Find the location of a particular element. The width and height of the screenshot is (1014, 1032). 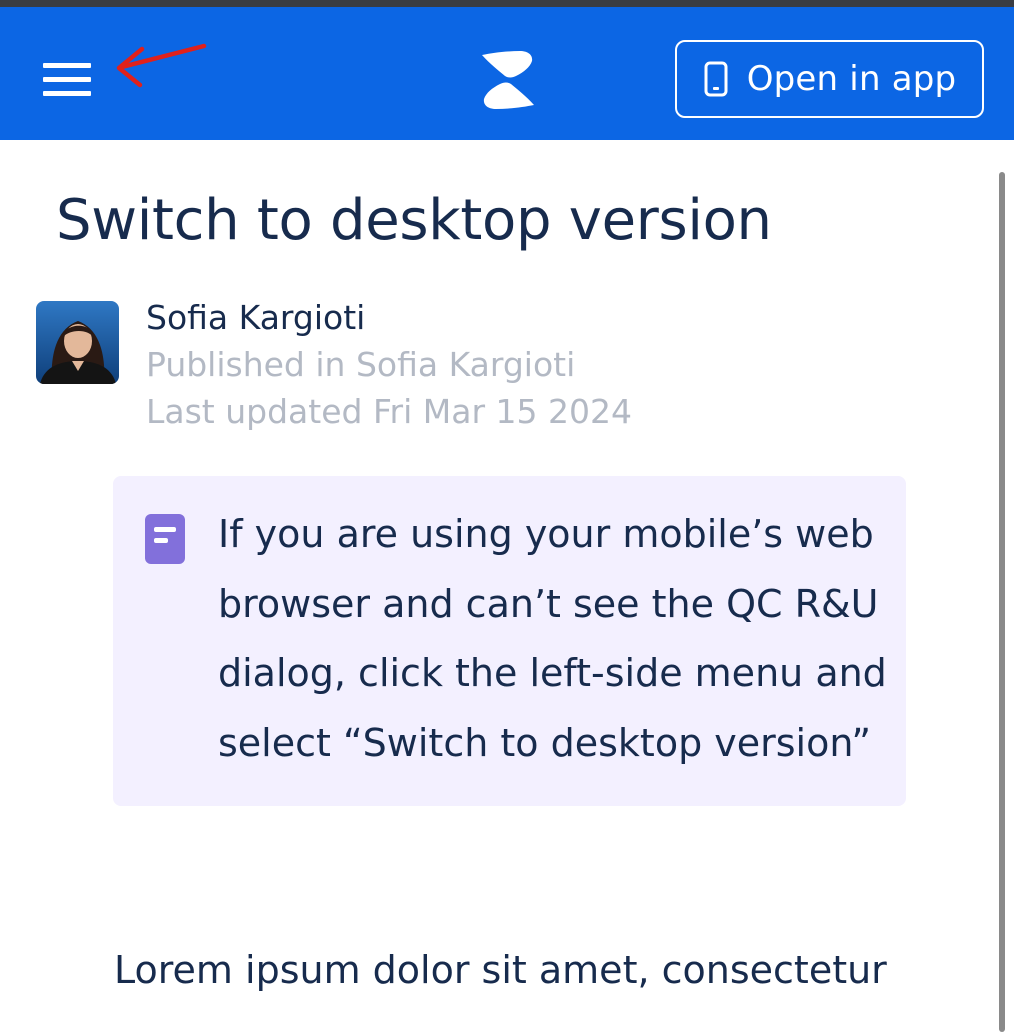

hamburger-menu-icon is located at coordinates (67, 79).